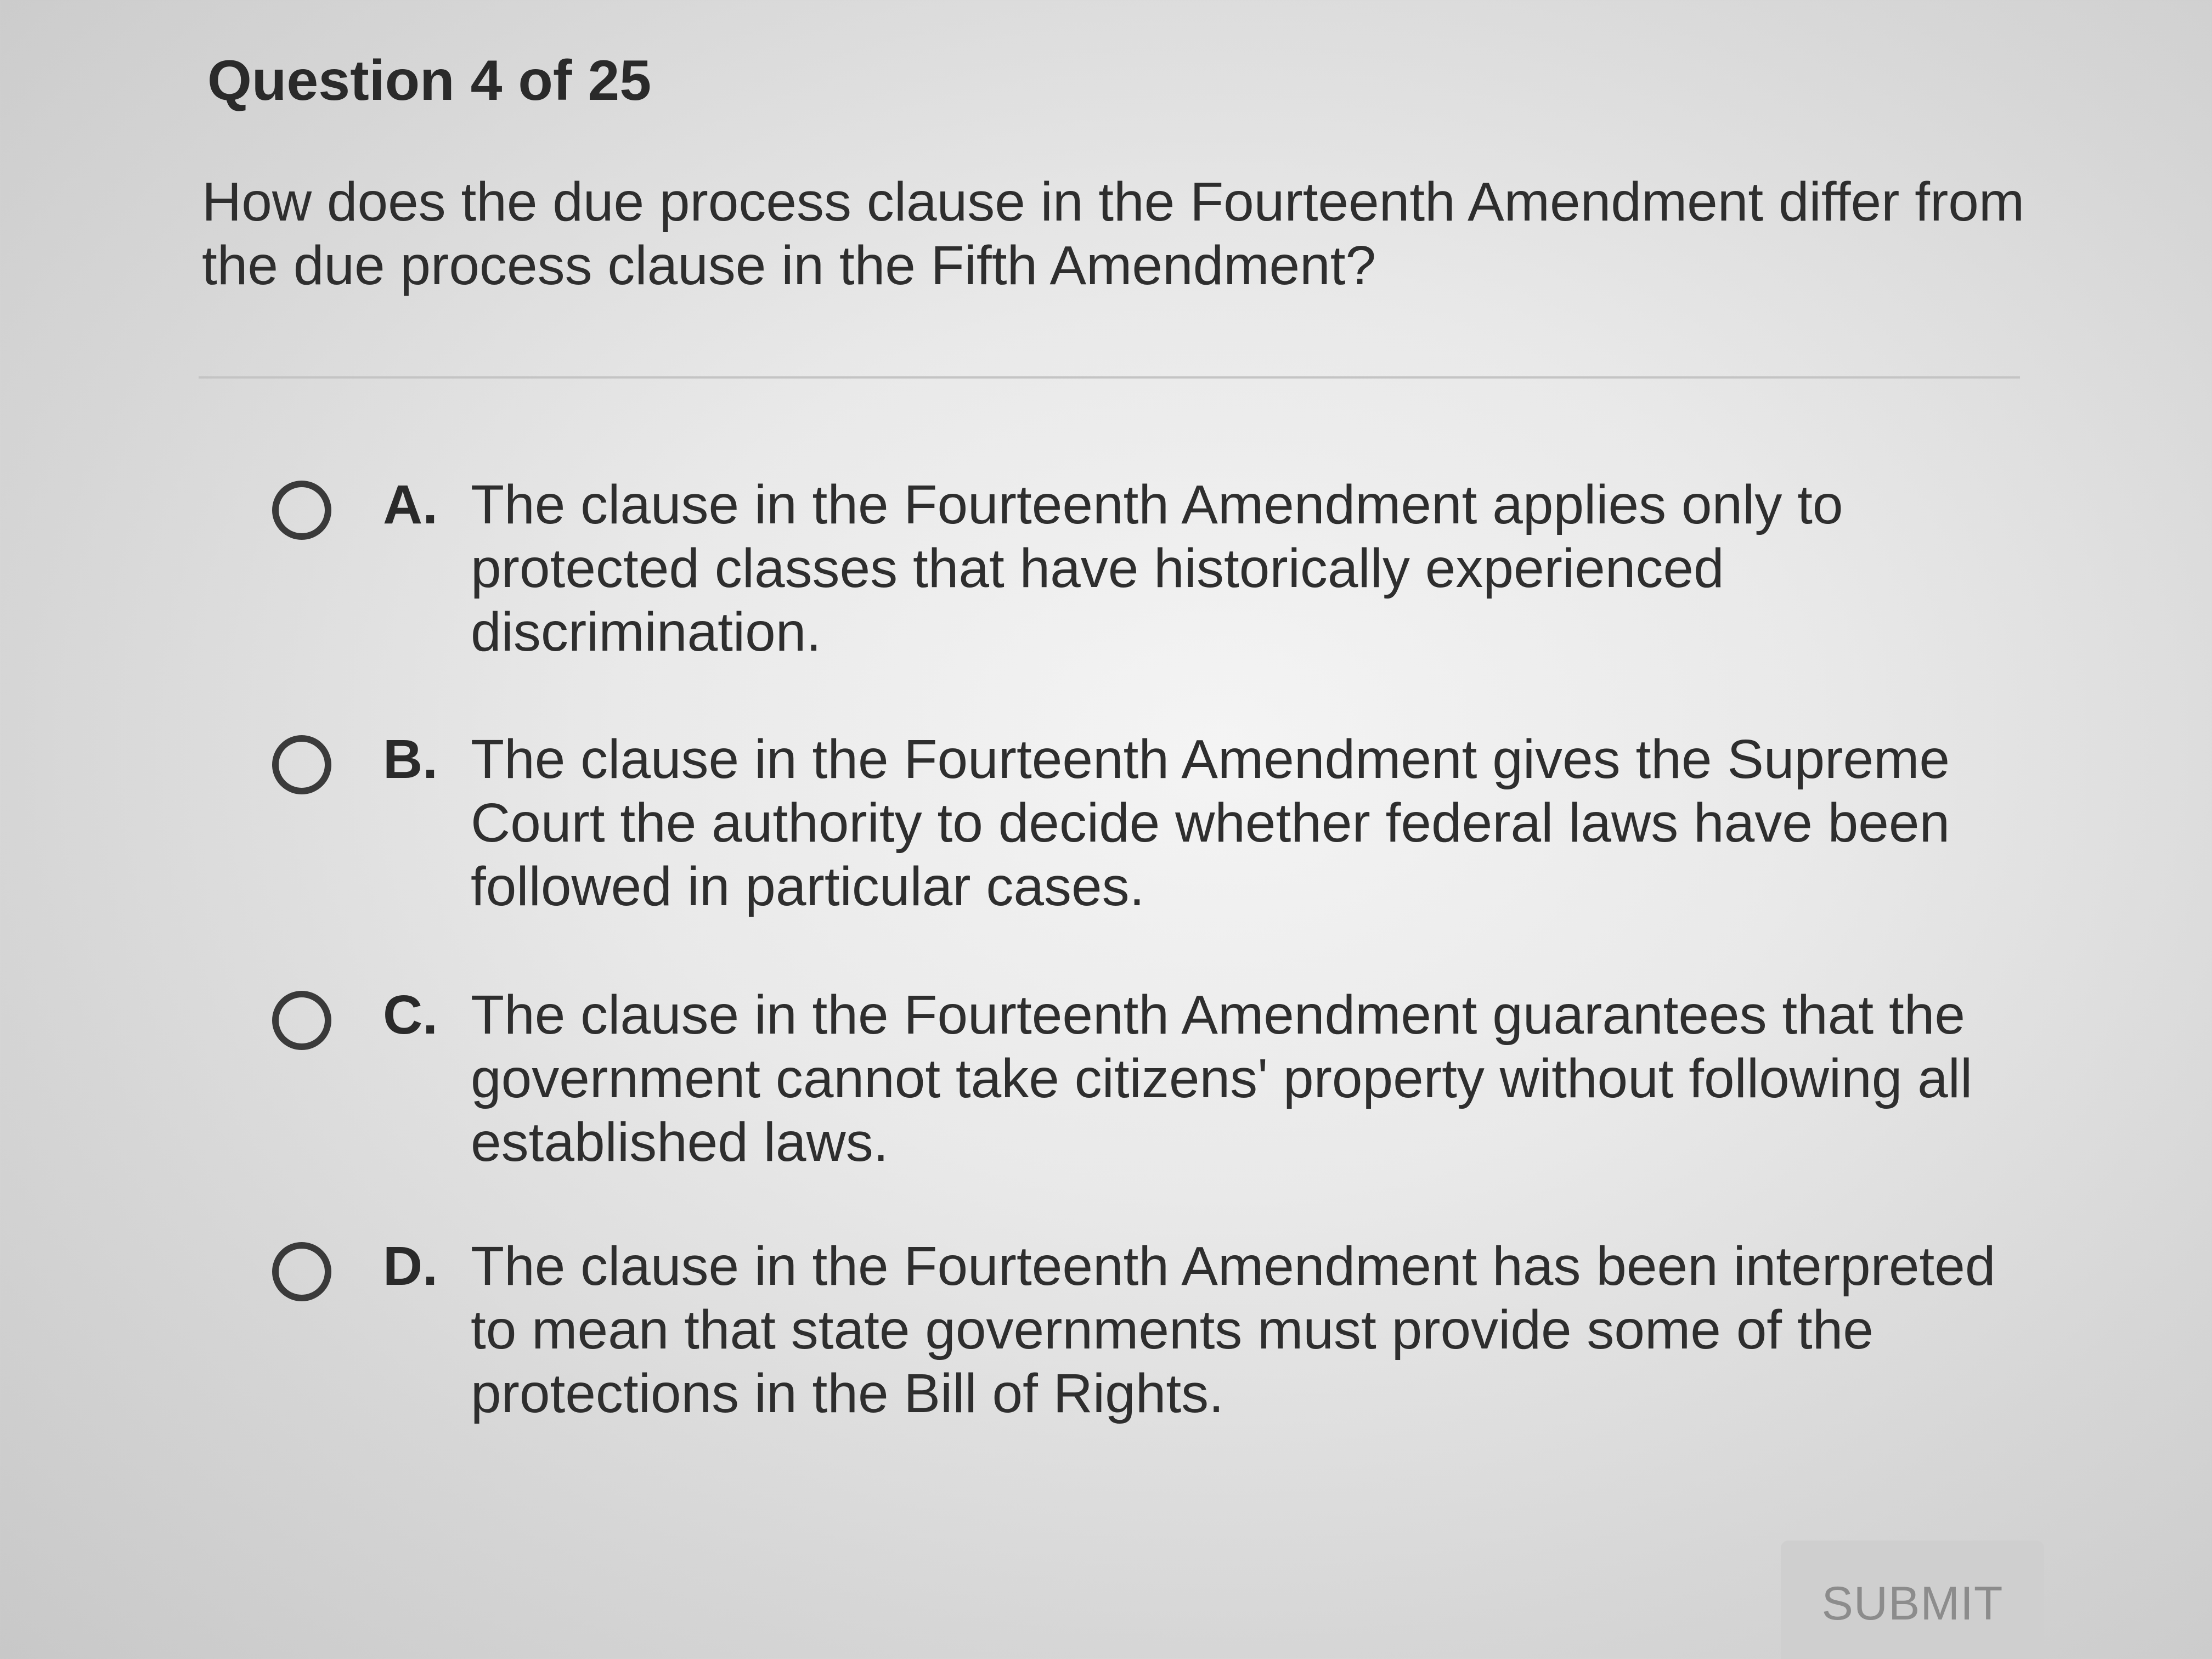 The width and height of the screenshot is (2212, 1659). Describe the element at coordinates (411, 1015) in the screenshot. I see `option-letter-c: C.` at that location.